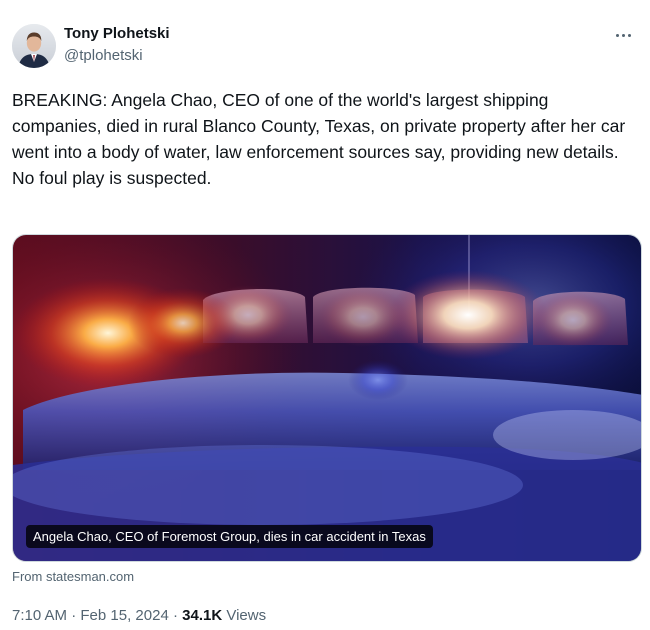 This screenshot has height=630, width=650. I want to click on tweet-time: 7:10 AM, so click(39, 615).